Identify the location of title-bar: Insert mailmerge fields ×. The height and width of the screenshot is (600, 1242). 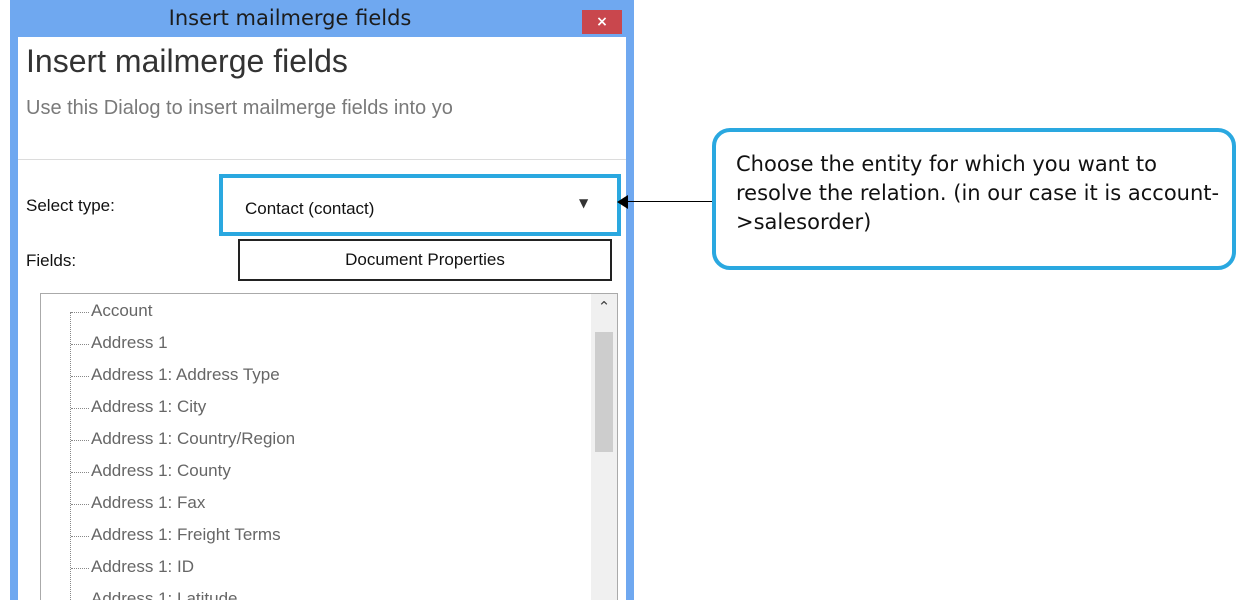
(322, 18).